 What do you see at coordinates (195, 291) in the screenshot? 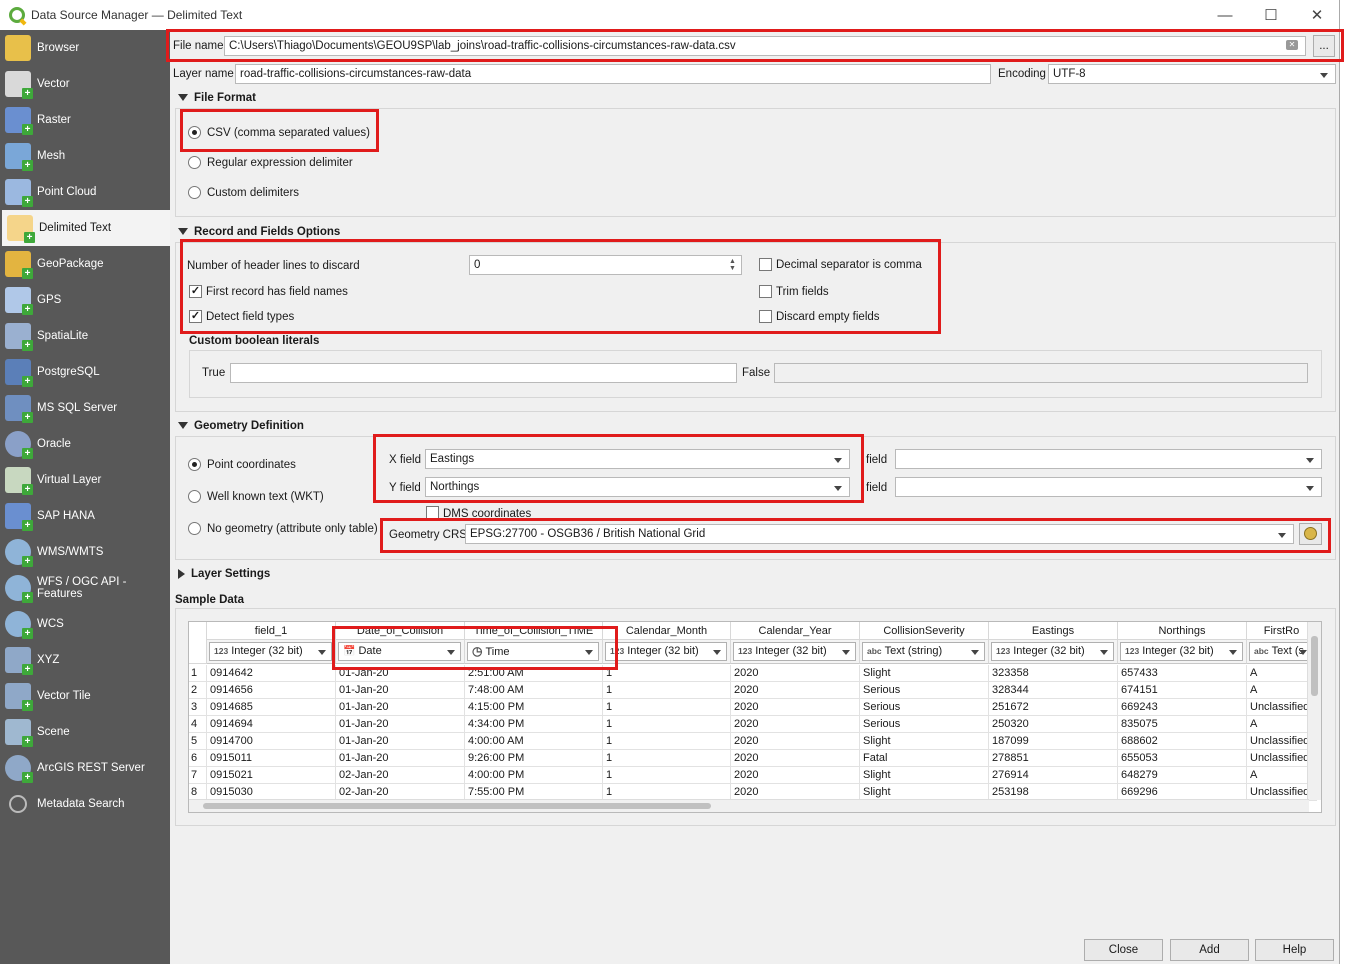
I see `first-record-checkbox: ✓` at bounding box center [195, 291].